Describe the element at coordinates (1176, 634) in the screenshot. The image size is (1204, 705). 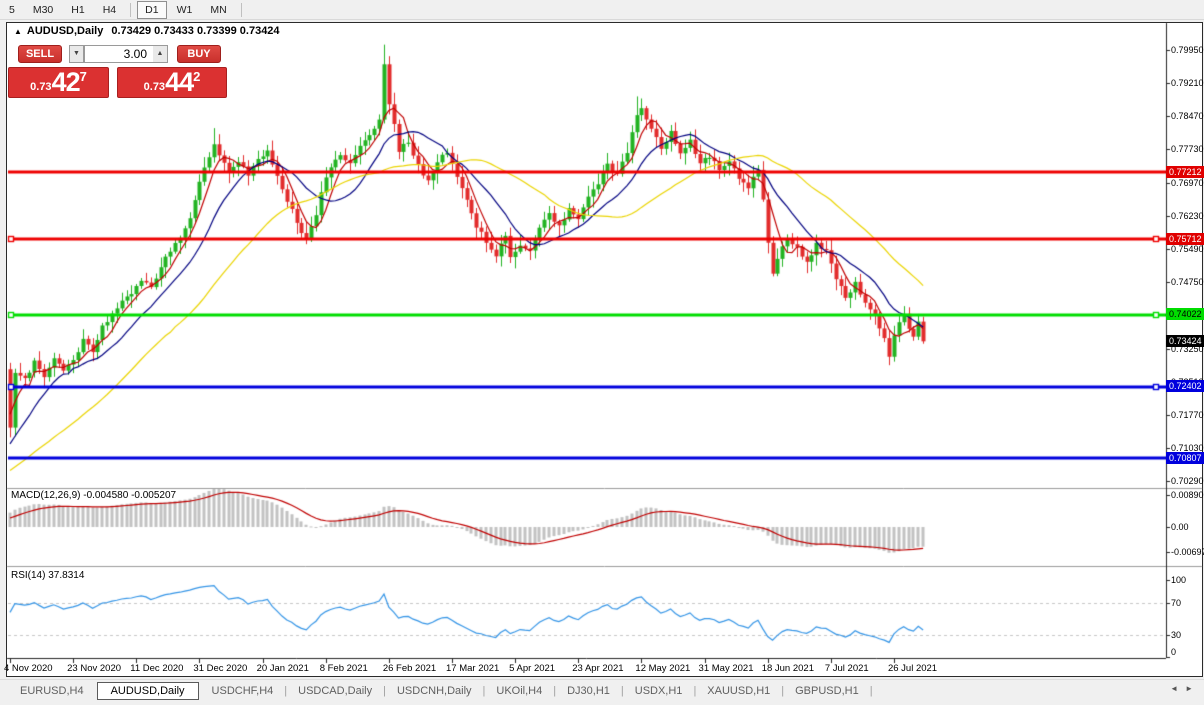
I see `rsi-tick-label: 30` at that location.